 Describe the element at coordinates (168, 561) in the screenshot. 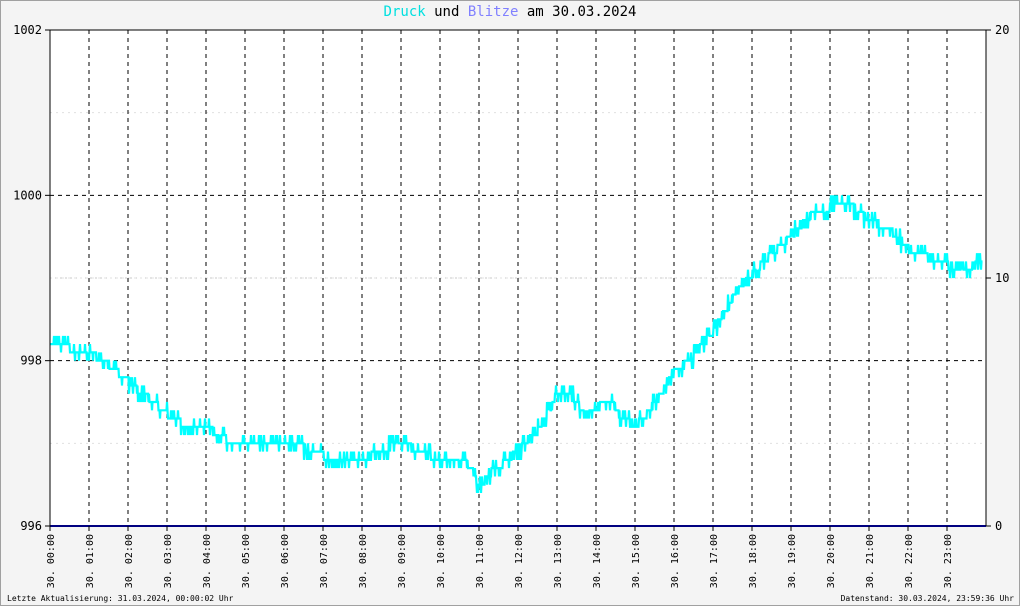

I see `x-tick-label: 30. 03:00` at that location.